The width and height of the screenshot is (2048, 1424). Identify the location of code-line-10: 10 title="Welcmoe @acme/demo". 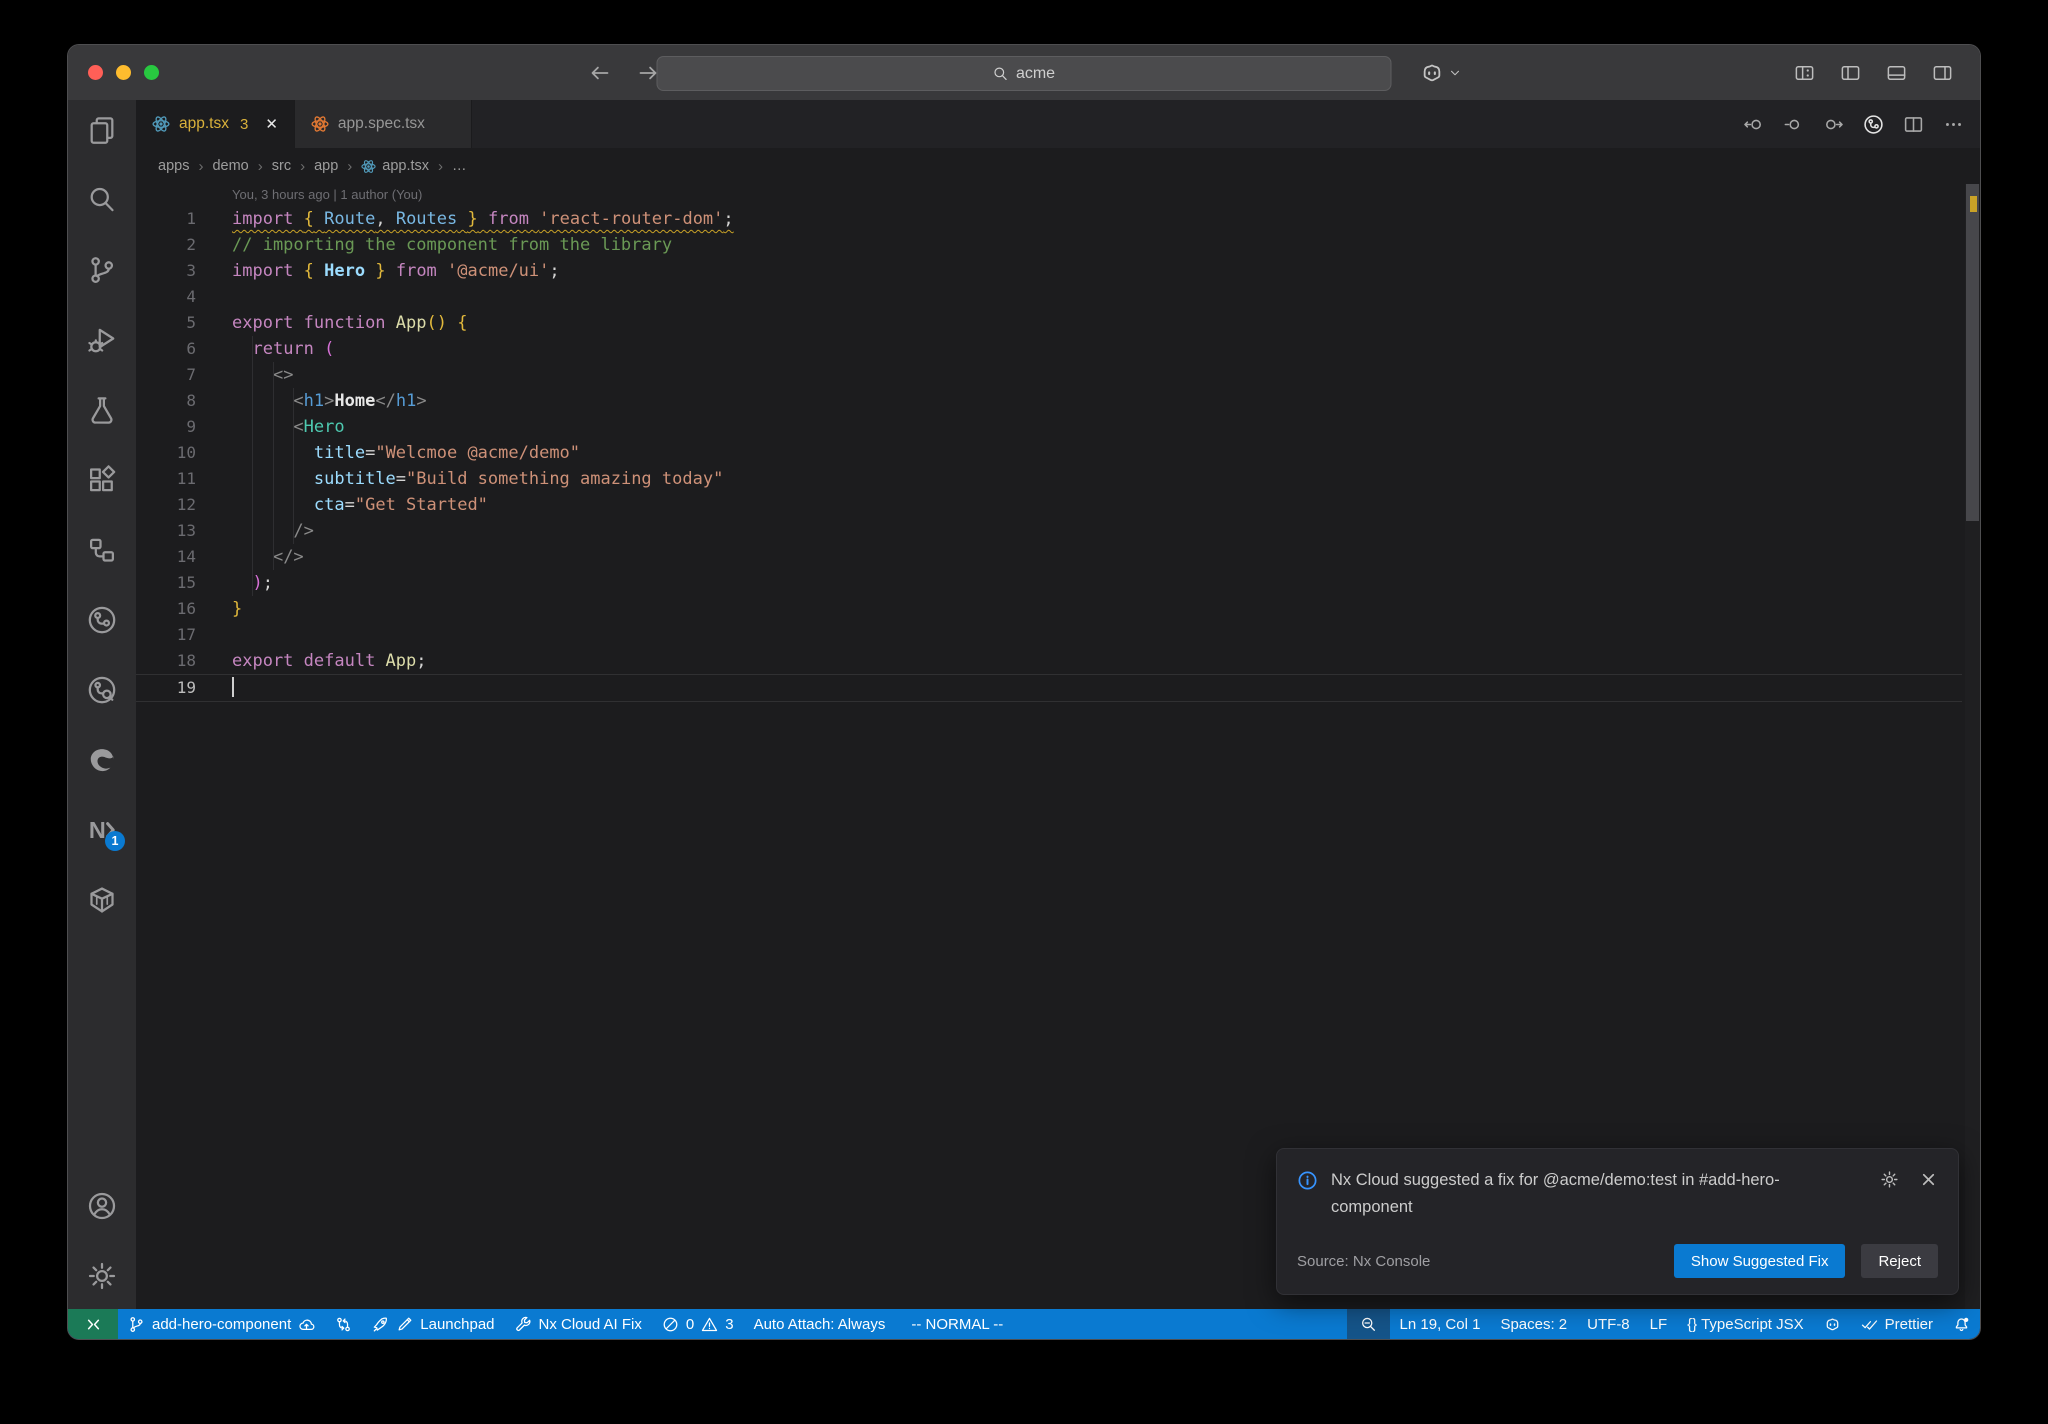
(1049, 453).